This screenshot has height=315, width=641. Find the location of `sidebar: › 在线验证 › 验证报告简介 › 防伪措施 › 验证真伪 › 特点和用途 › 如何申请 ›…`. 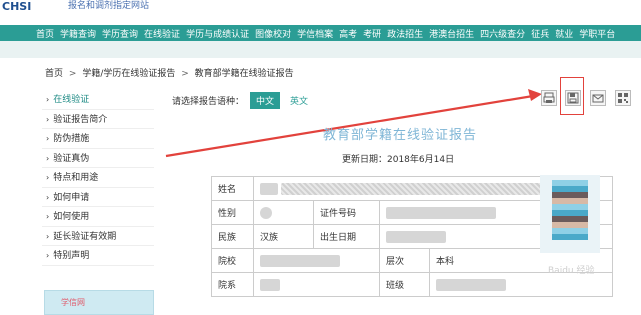

sidebar: › 在线验证 › 验证报告简介 › 防伪措施 › 验证真伪 › 特点和用途 › 如何申请 ›… is located at coordinates (98, 178).